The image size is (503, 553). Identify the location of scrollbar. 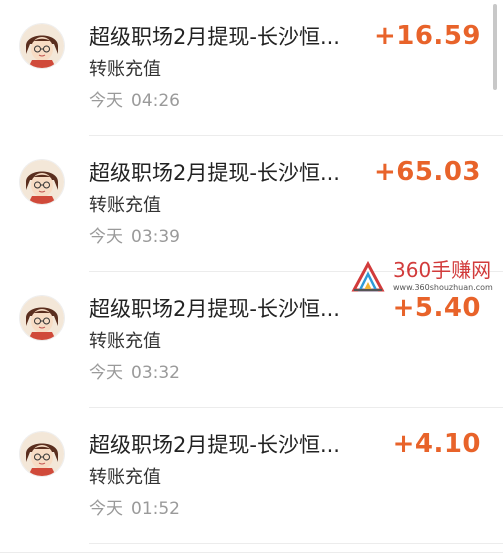
(495, 47).